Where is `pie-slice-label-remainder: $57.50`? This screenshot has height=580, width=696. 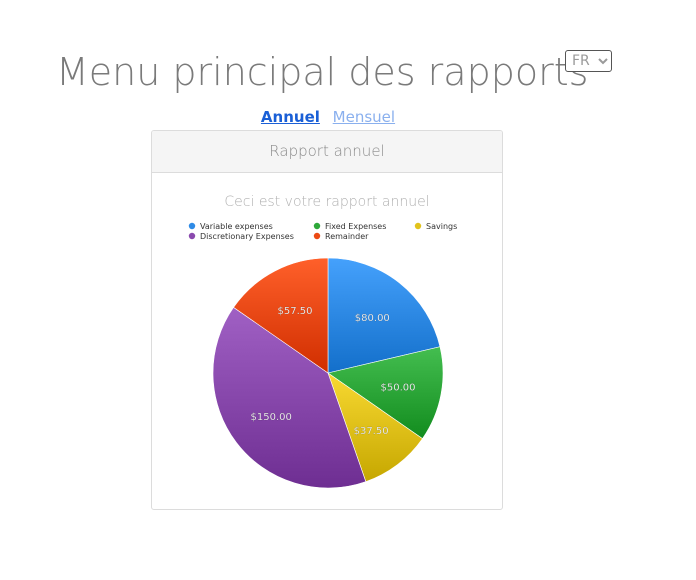
pie-slice-label-remainder: $57.50 is located at coordinates (295, 311).